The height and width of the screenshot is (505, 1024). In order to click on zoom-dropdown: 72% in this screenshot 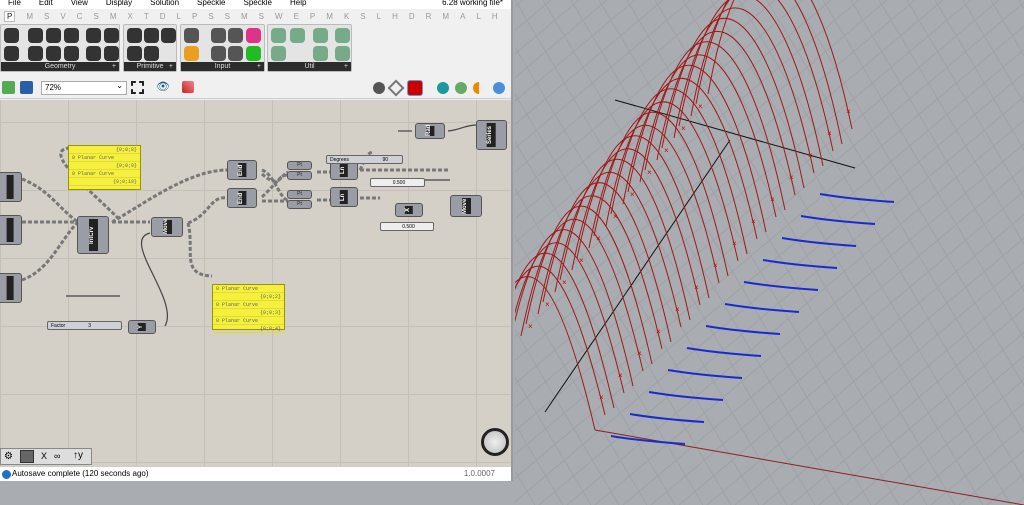, I will do `click(84, 87)`.